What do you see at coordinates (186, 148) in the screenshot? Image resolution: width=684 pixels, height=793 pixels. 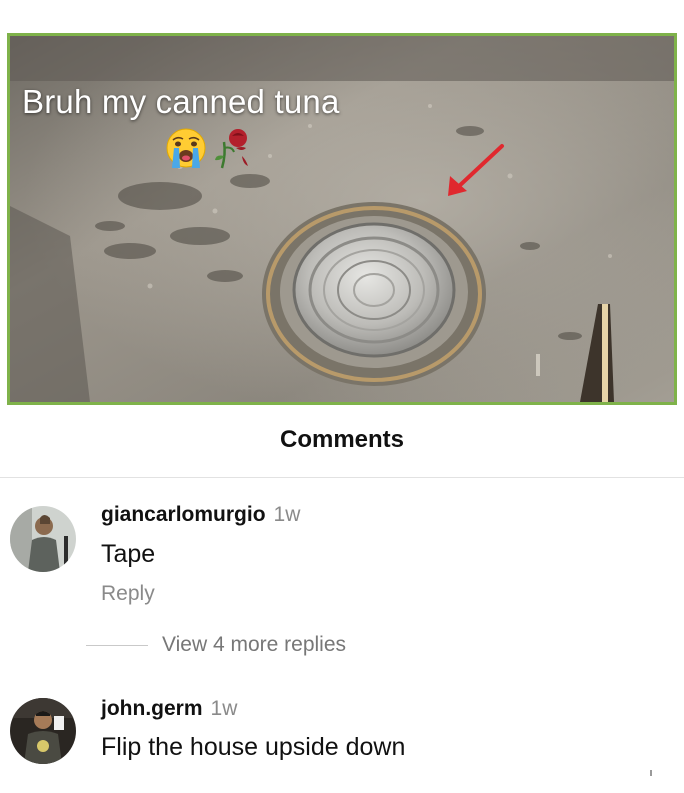 I see `crying-face-icon` at bounding box center [186, 148].